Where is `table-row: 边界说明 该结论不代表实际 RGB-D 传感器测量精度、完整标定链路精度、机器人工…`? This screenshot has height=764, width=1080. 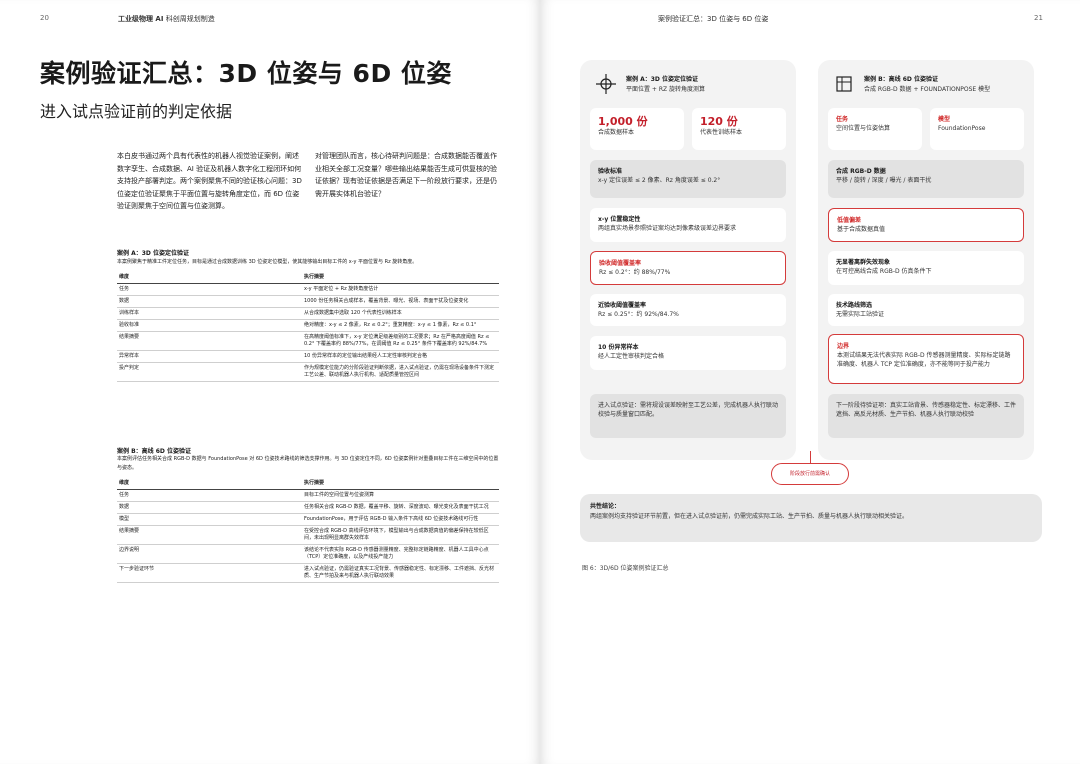
table-row: 边界说明 该结论不代表实际 RGB-D 传感器测量精度、完整标定链路精度、机器人工… is located at coordinates (308, 554).